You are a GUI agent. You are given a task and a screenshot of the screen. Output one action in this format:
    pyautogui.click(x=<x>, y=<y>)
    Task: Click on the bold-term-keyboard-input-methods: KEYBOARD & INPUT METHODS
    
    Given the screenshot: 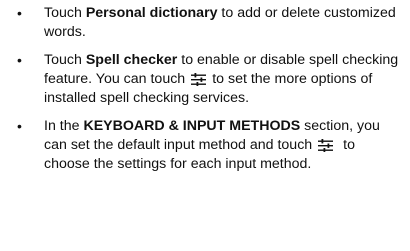 What is the action you would take?
    pyautogui.click(x=192, y=126)
    